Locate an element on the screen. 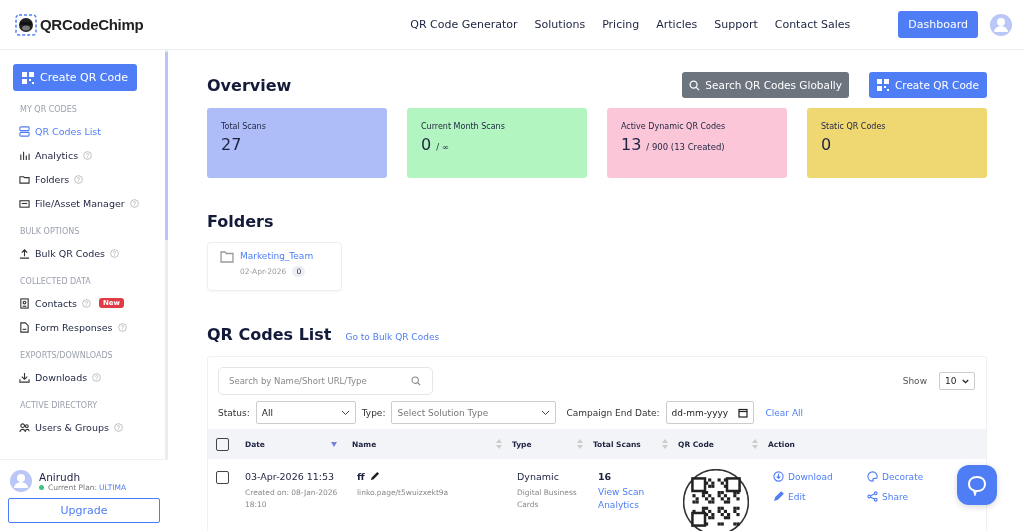 This screenshot has width=1024, height=531. date-label: Campaign End Date: is located at coordinates (613, 412).